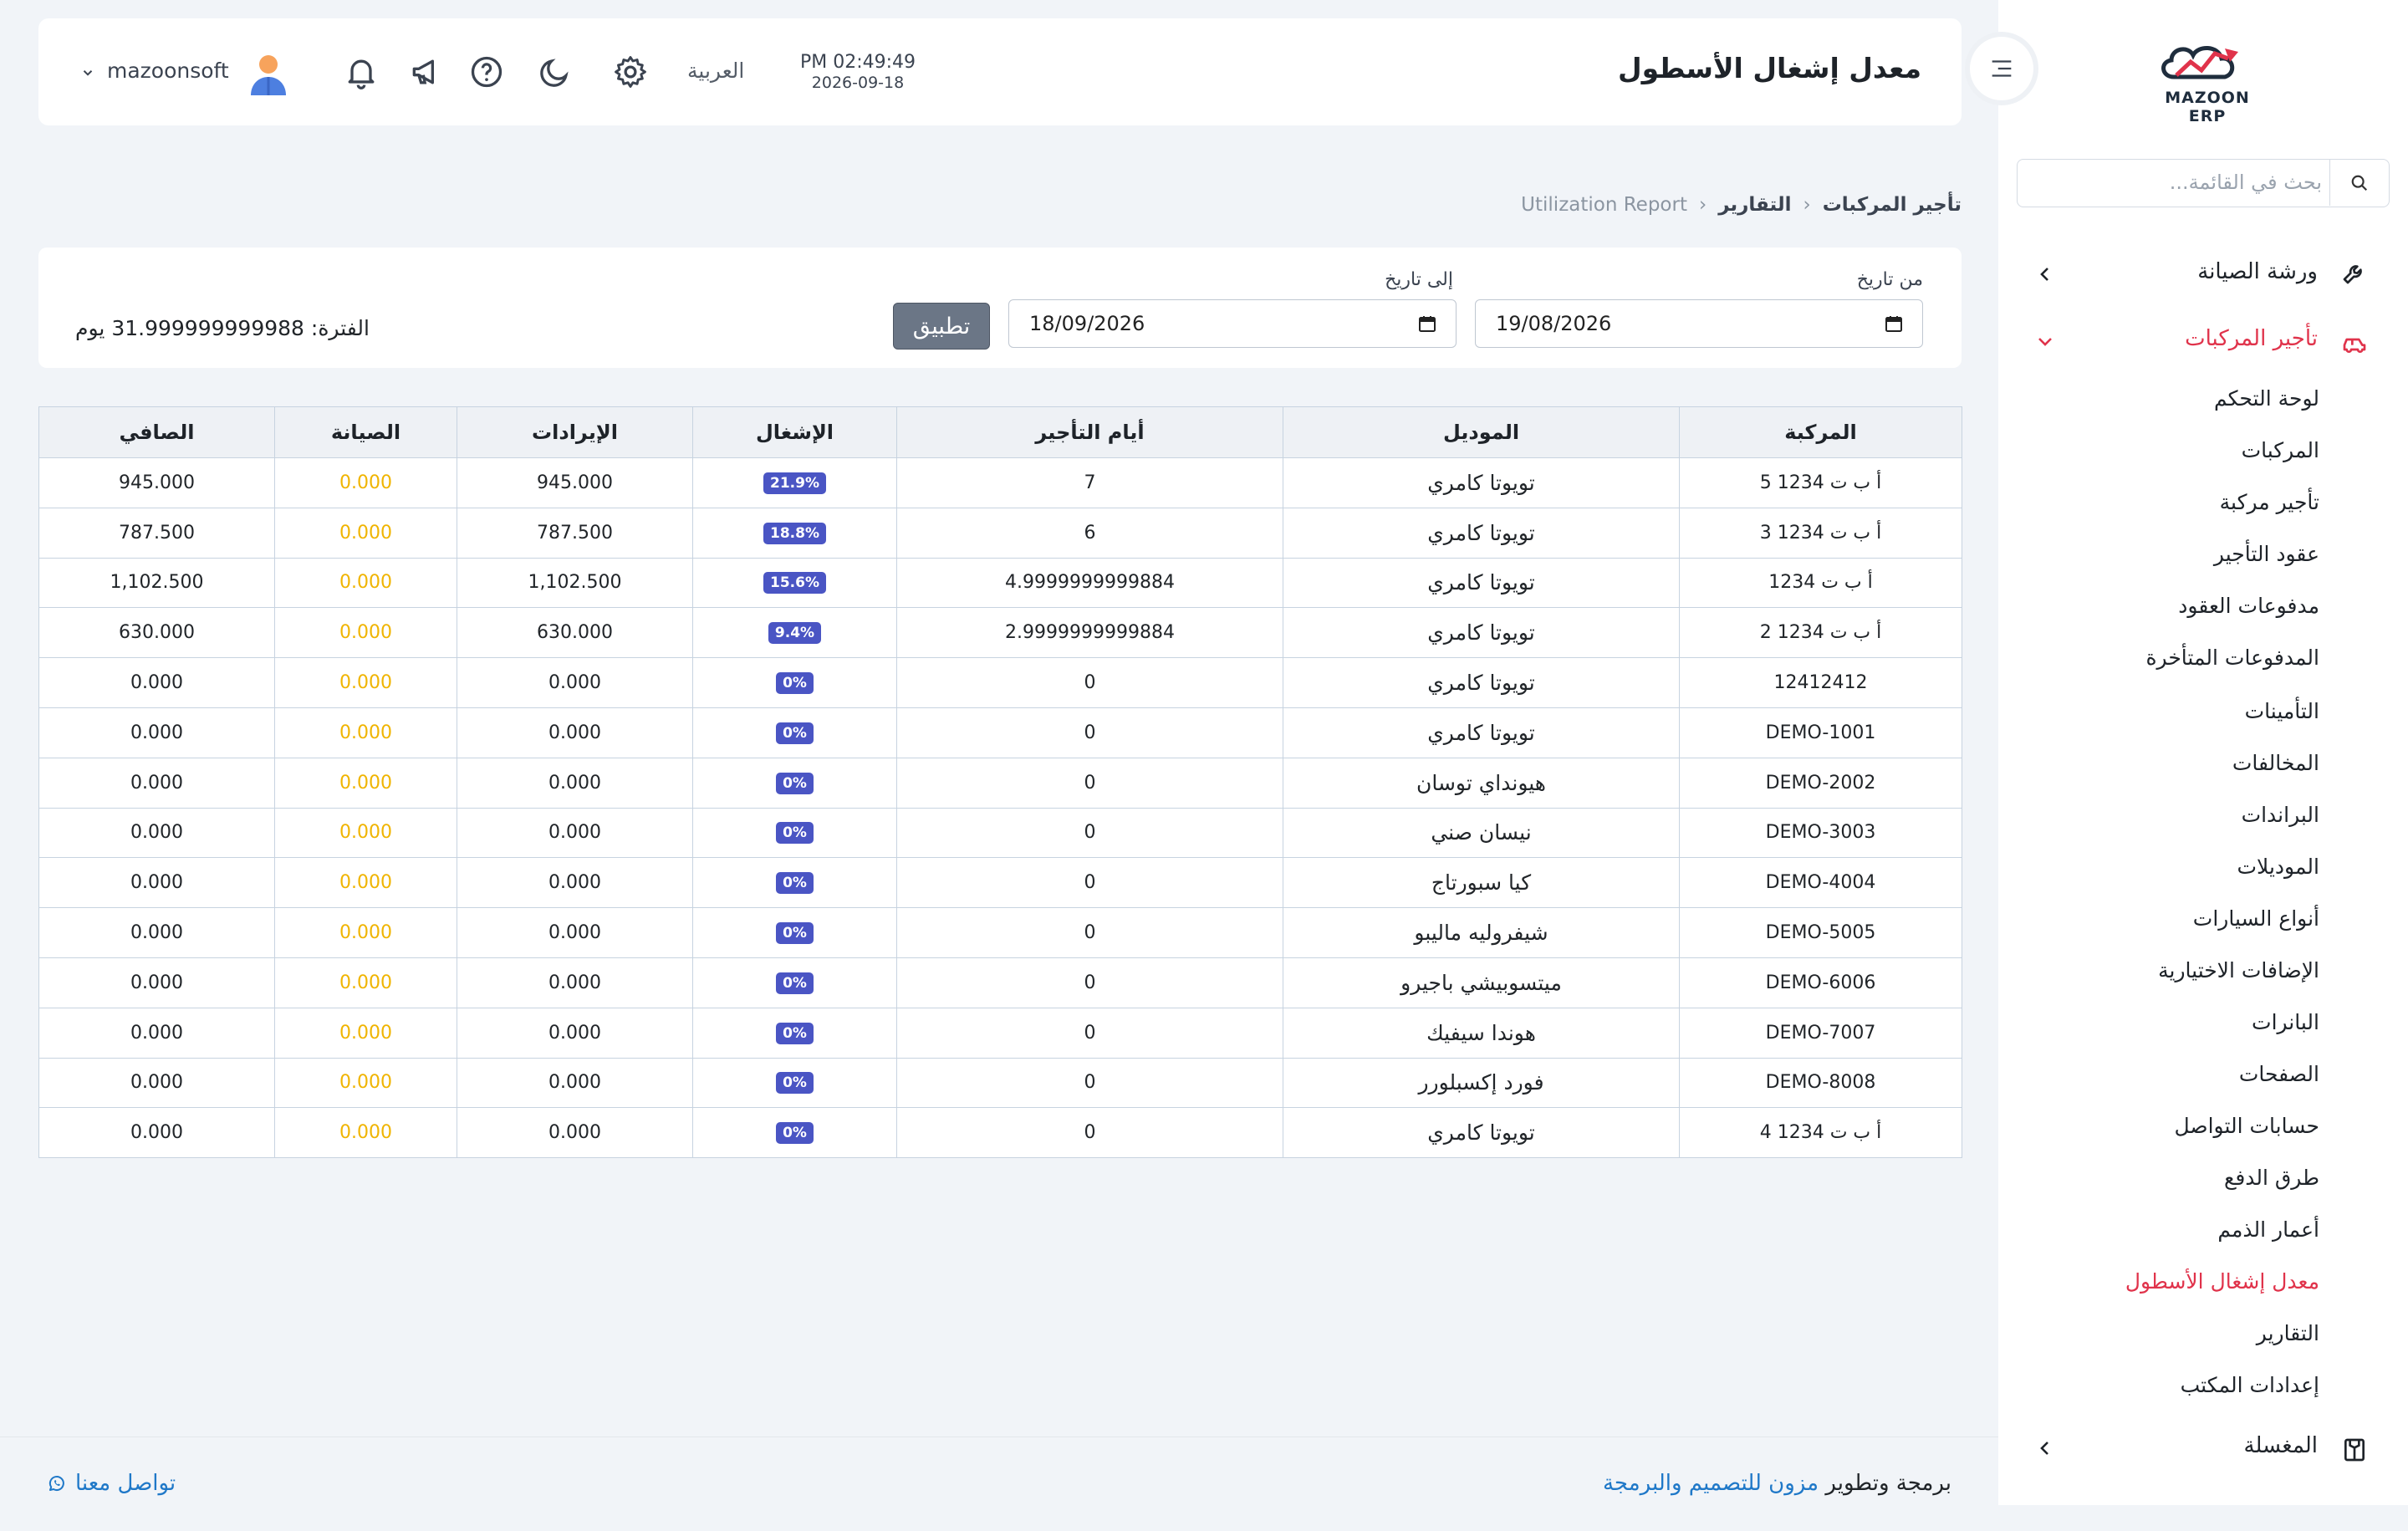 The image size is (2408, 1531). I want to click on wrench-icon, so click(2352, 274).